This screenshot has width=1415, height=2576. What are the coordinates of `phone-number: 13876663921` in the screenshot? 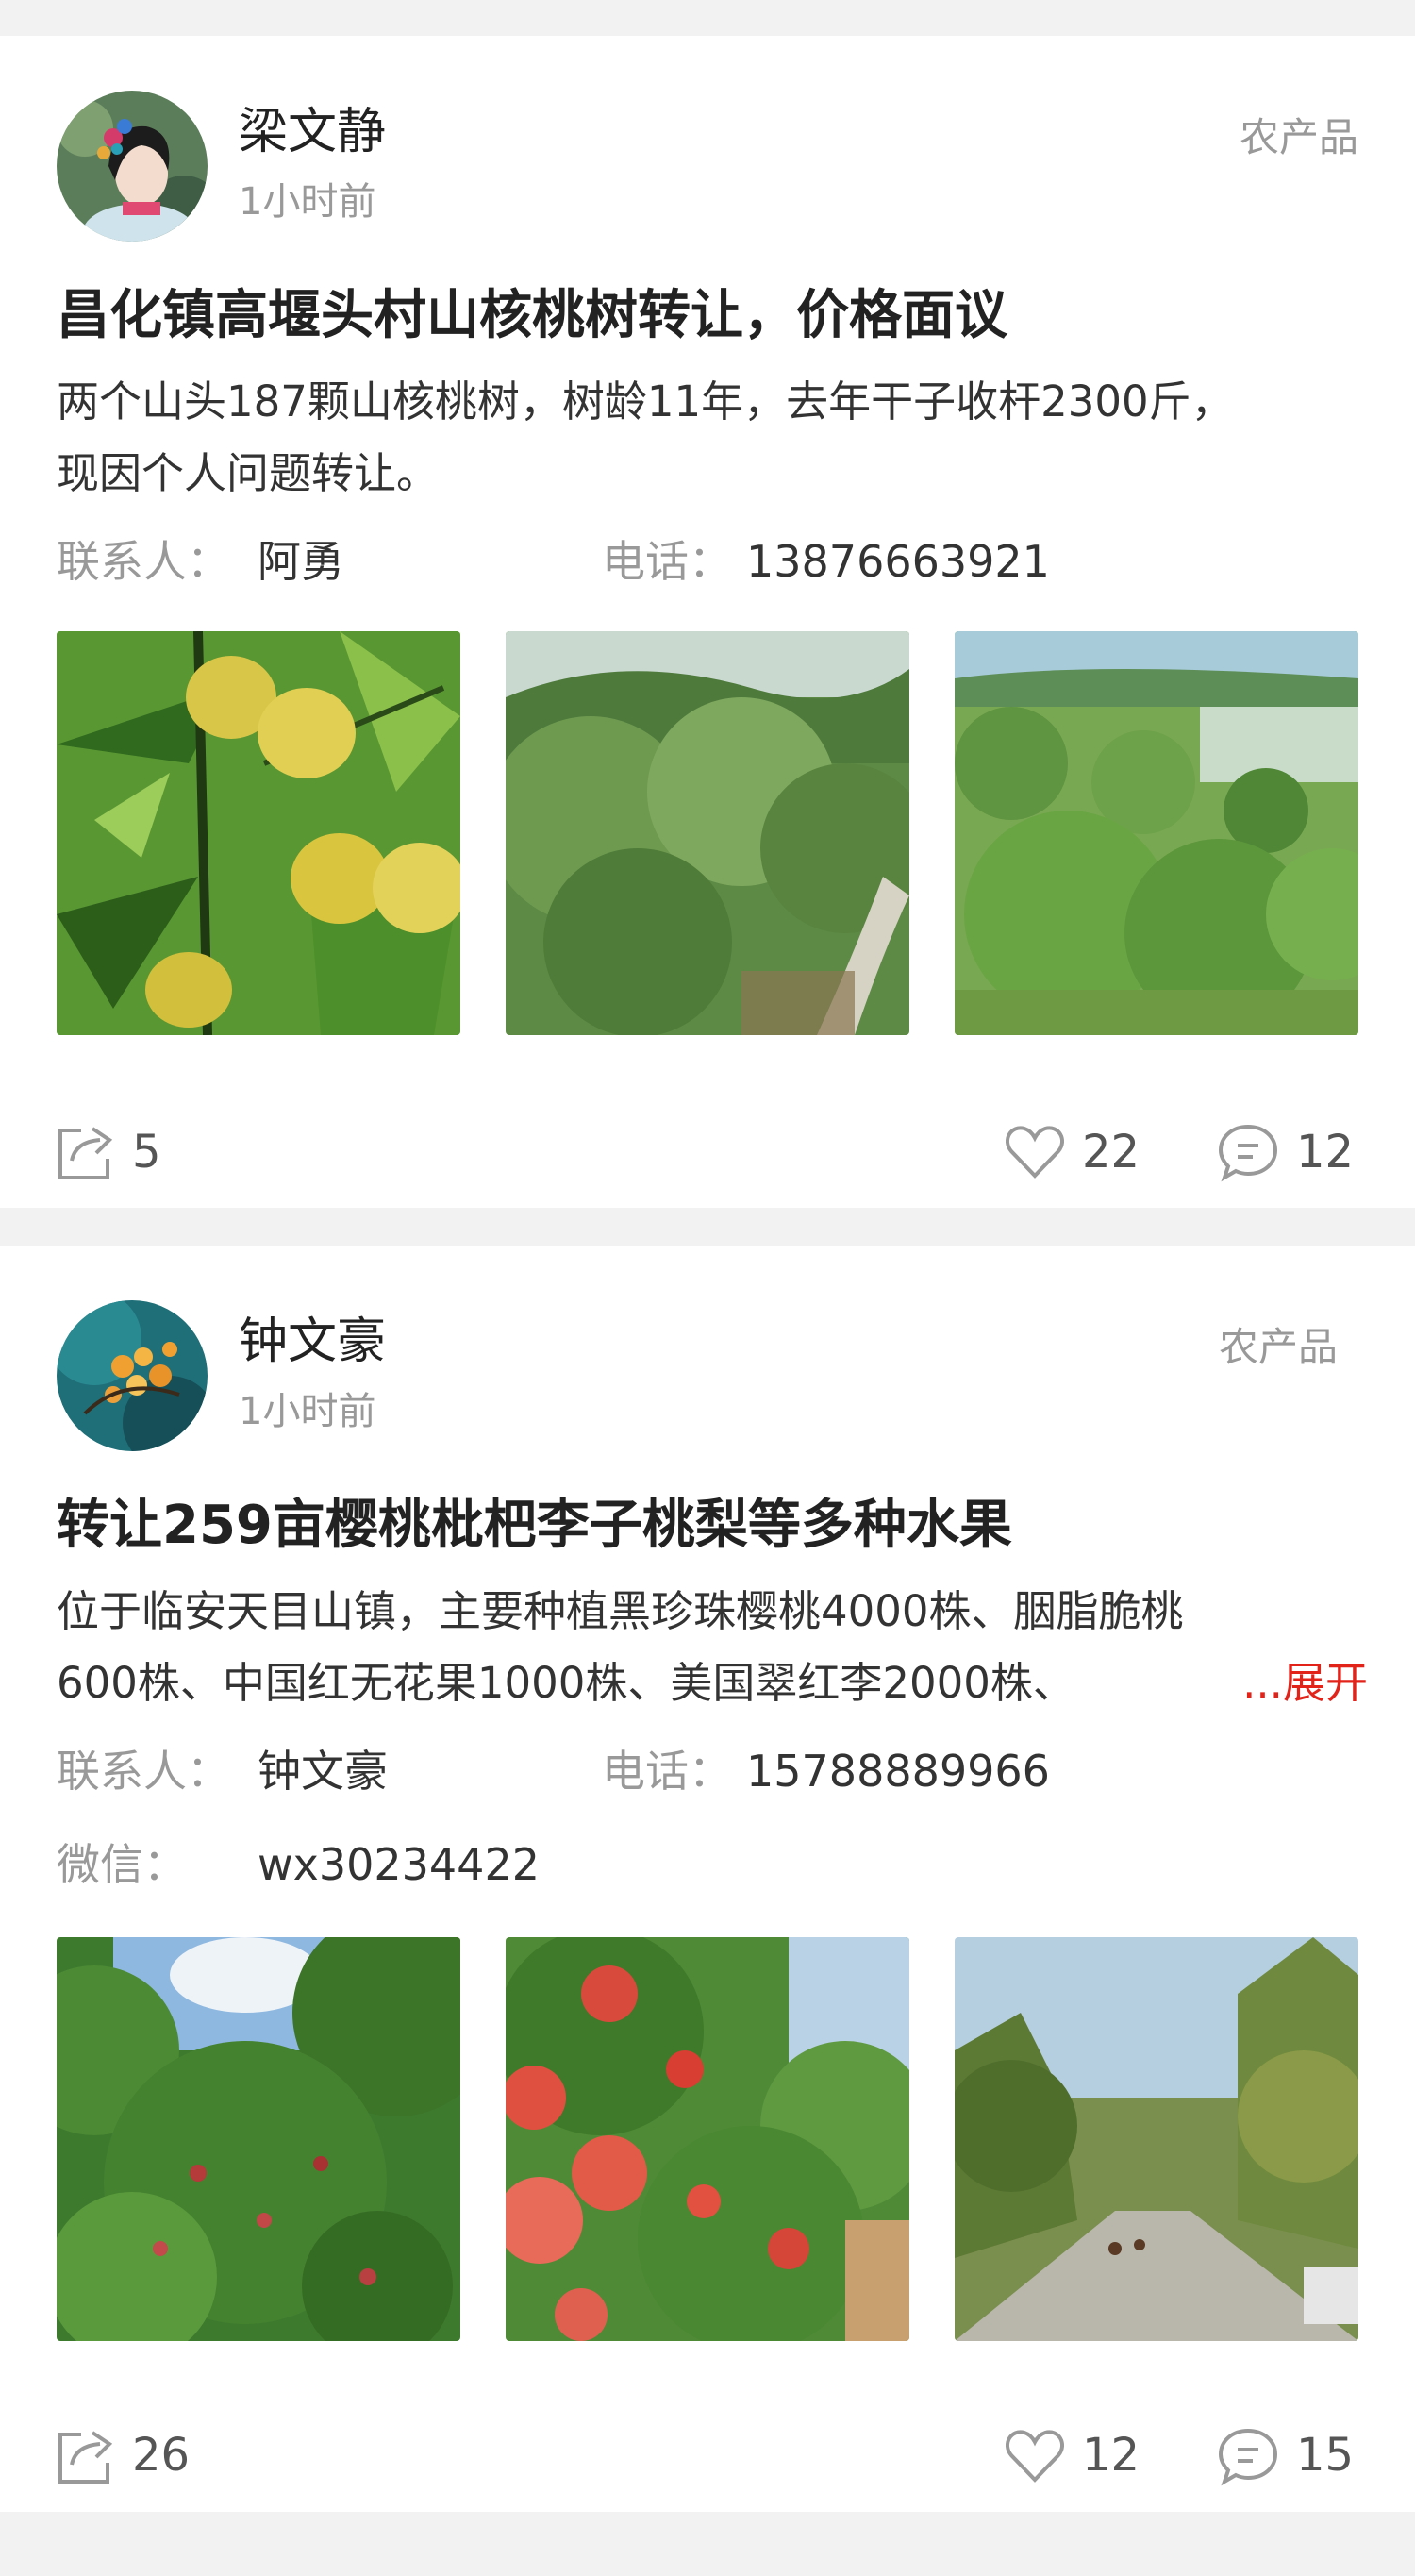 It's located at (898, 561).